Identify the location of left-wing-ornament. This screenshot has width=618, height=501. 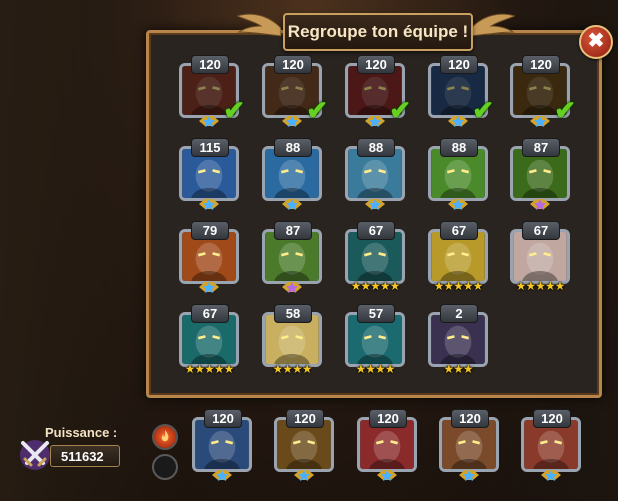
(259, 25).